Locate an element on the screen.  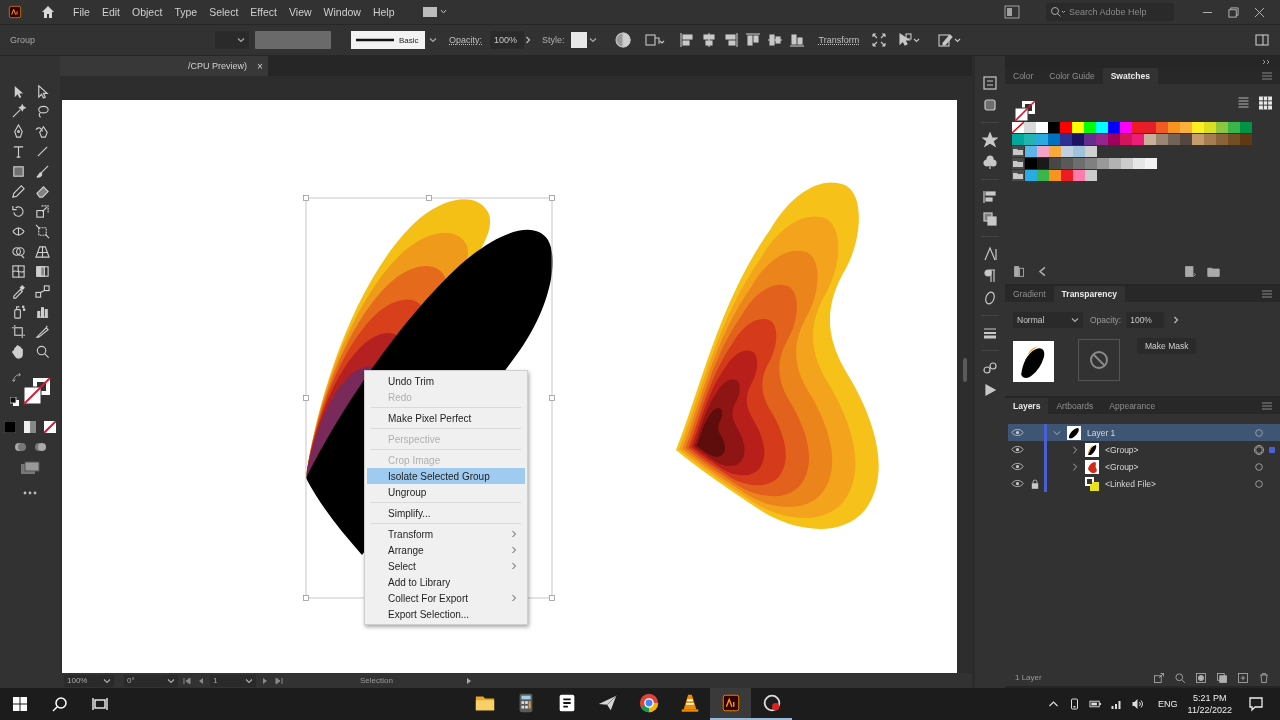
character-icon is located at coordinates (990, 254).